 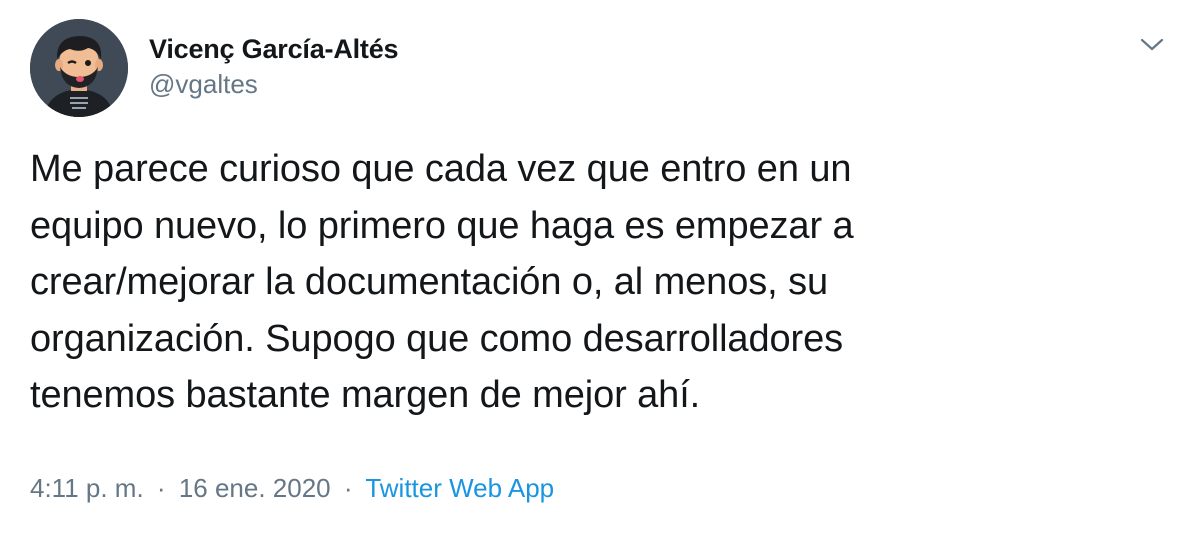 What do you see at coordinates (273, 84) in the screenshot?
I see `author-handle: @vgaltes` at bounding box center [273, 84].